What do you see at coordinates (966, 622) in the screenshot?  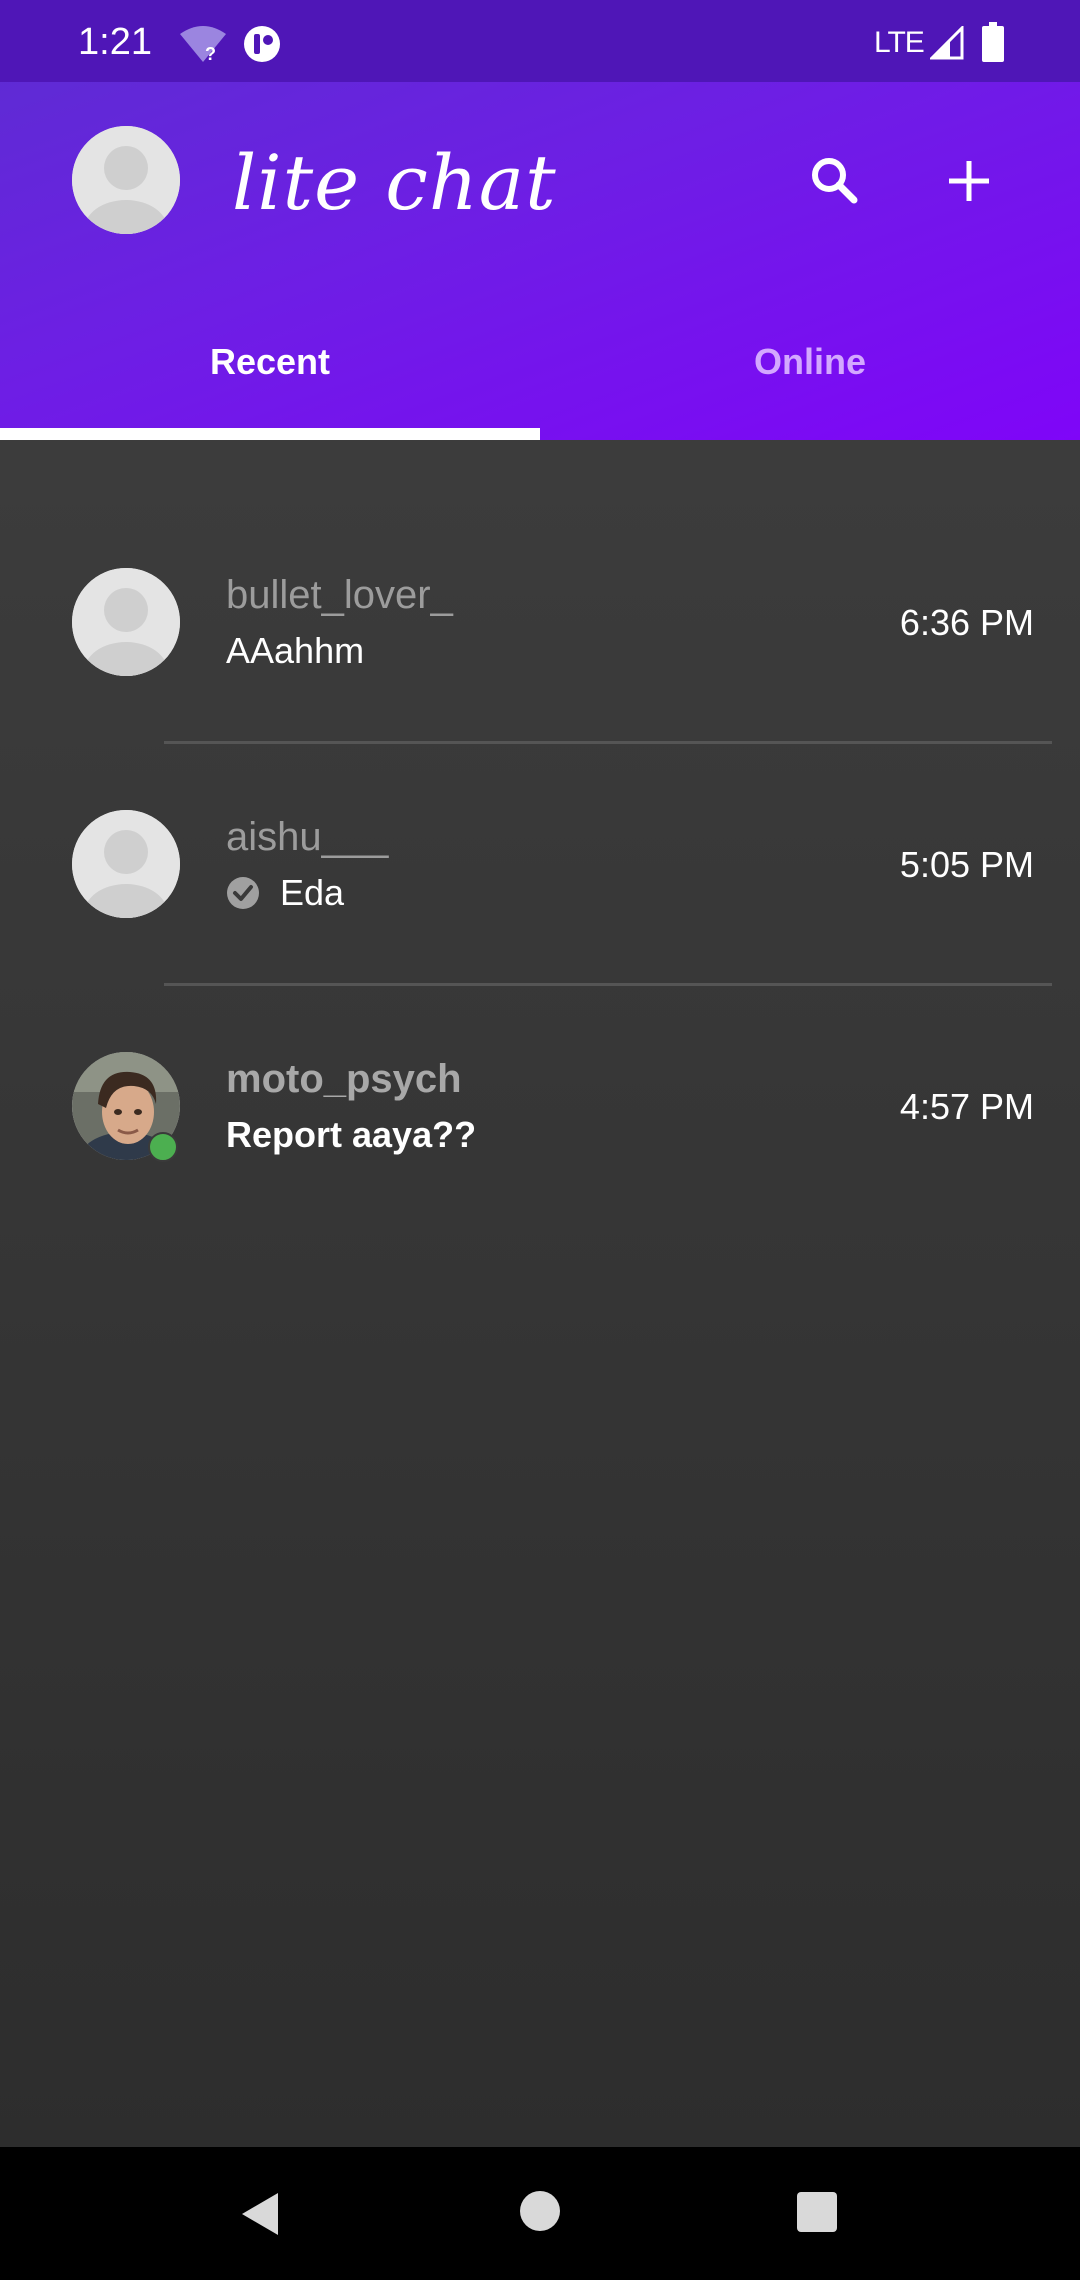 I see `chat-time: 6:36 PM` at bounding box center [966, 622].